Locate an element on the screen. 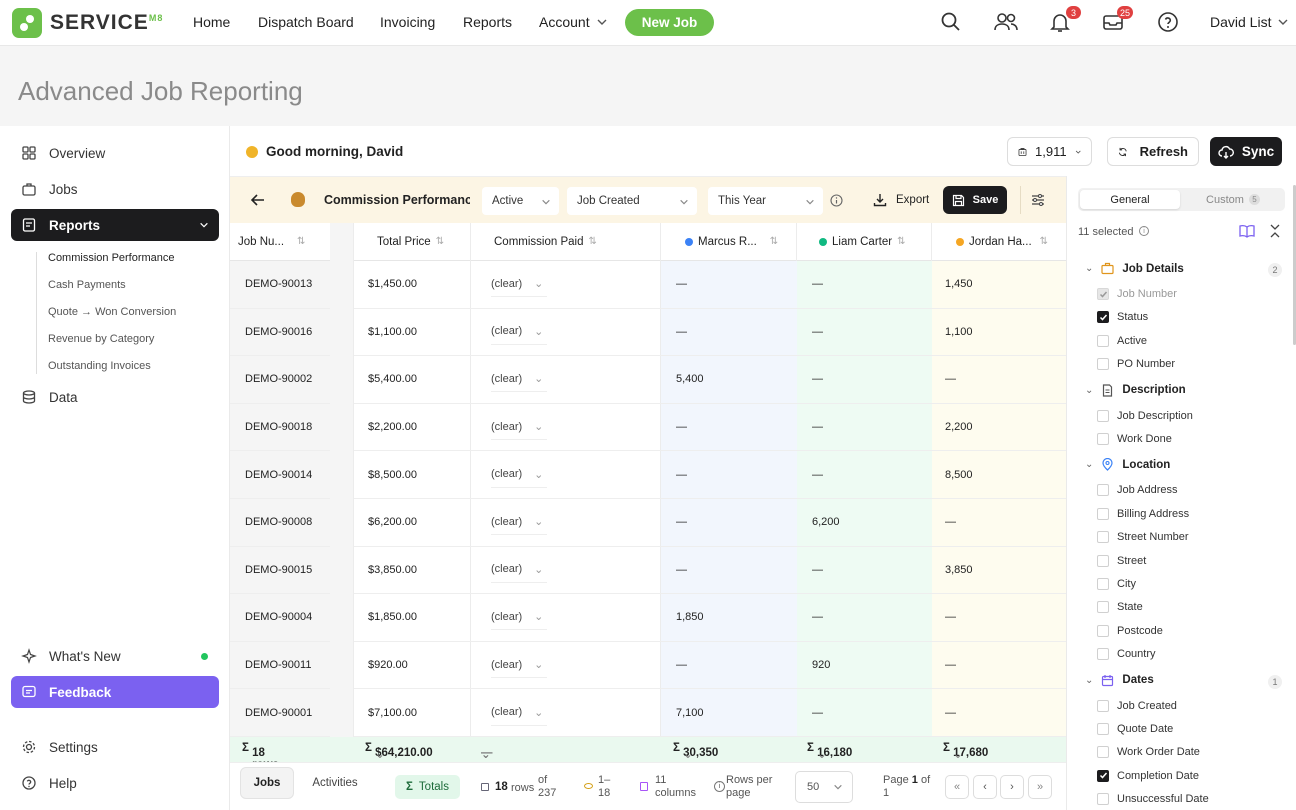 Image resolution: width=1296 pixels, height=810 pixels. sidebar-item-overview: Overview is located at coordinates (115, 153).